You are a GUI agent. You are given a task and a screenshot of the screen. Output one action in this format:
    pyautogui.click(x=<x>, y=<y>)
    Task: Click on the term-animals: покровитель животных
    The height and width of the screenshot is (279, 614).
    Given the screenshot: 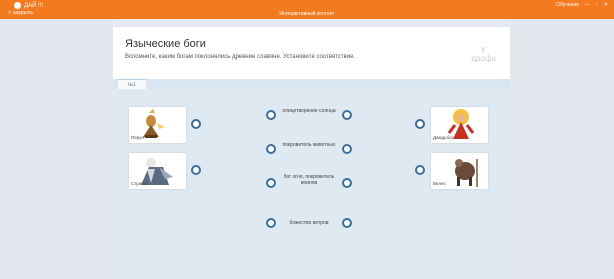 What is the action you would take?
    pyautogui.click(x=309, y=145)
    